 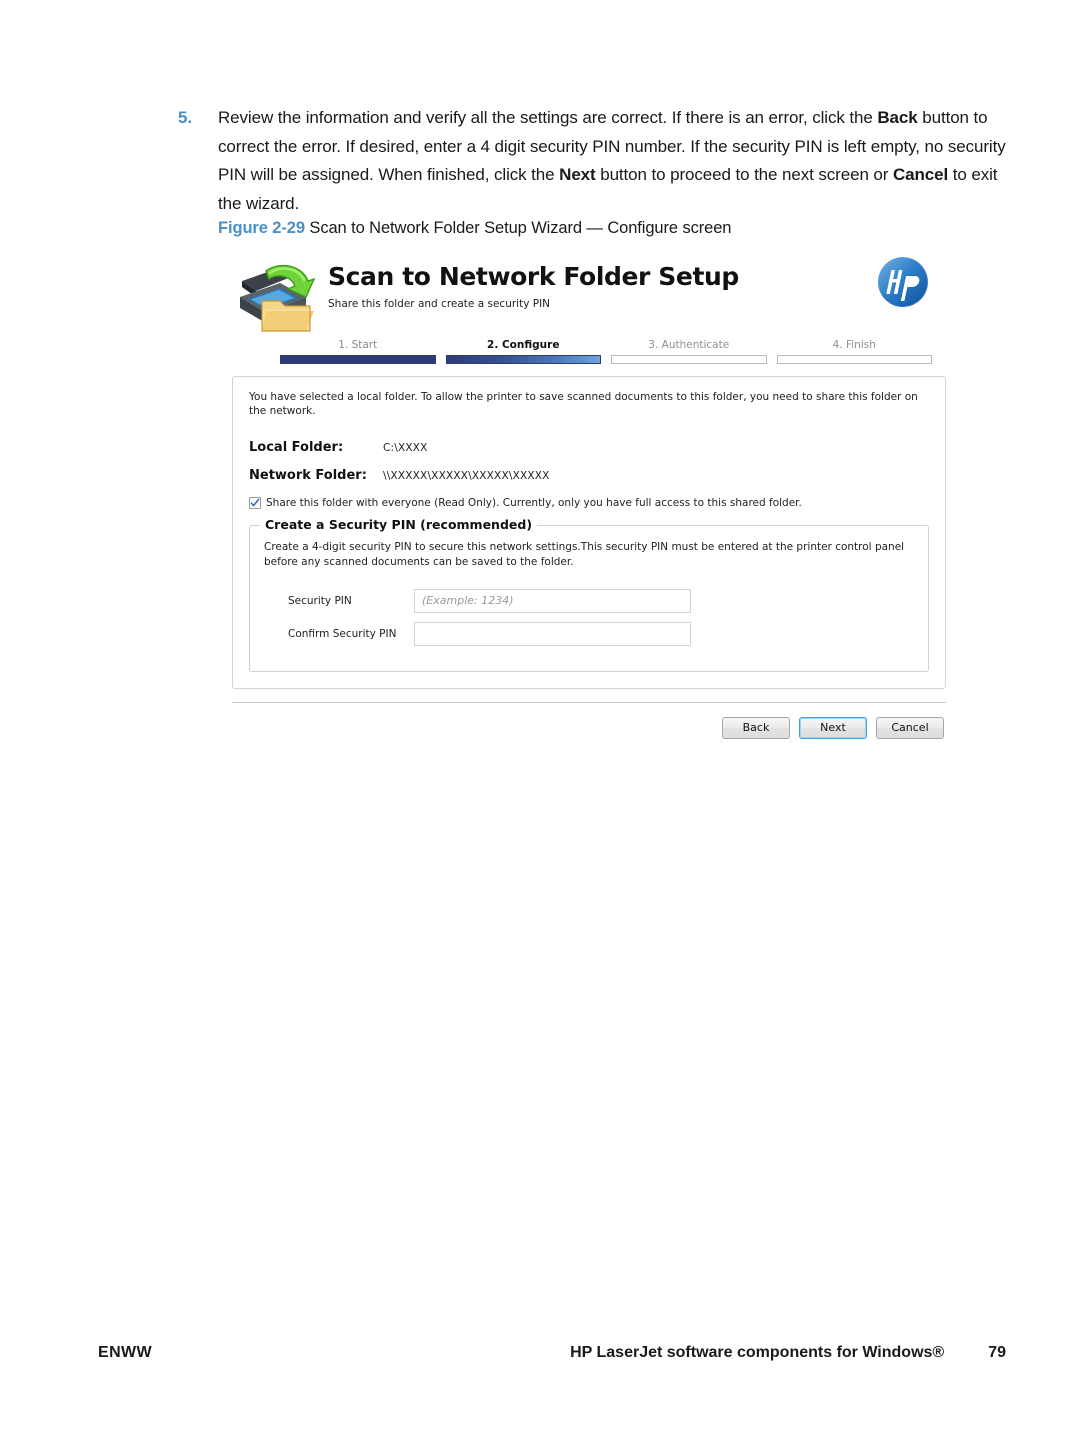 What do you see at coordinates (897, 117) in the screenshot?
I see `emphasis-term: Back` at bounding box center [897, 117].